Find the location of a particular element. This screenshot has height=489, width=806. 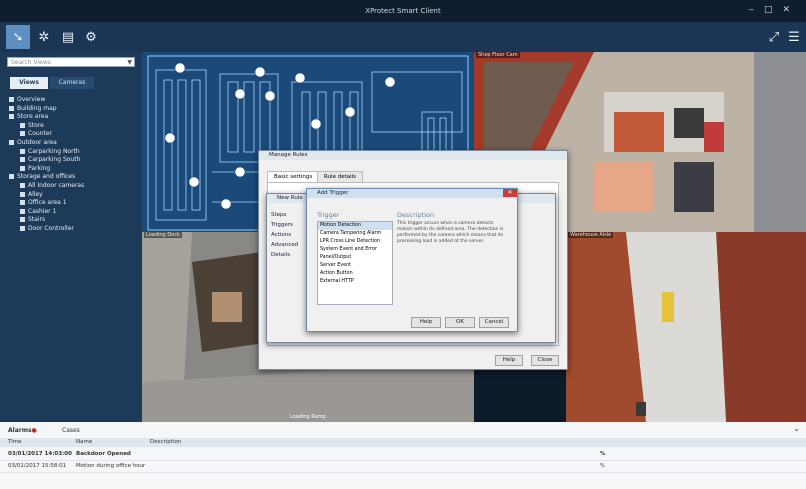

camera-label: Loading Dock is located at coordinates (163, 235).